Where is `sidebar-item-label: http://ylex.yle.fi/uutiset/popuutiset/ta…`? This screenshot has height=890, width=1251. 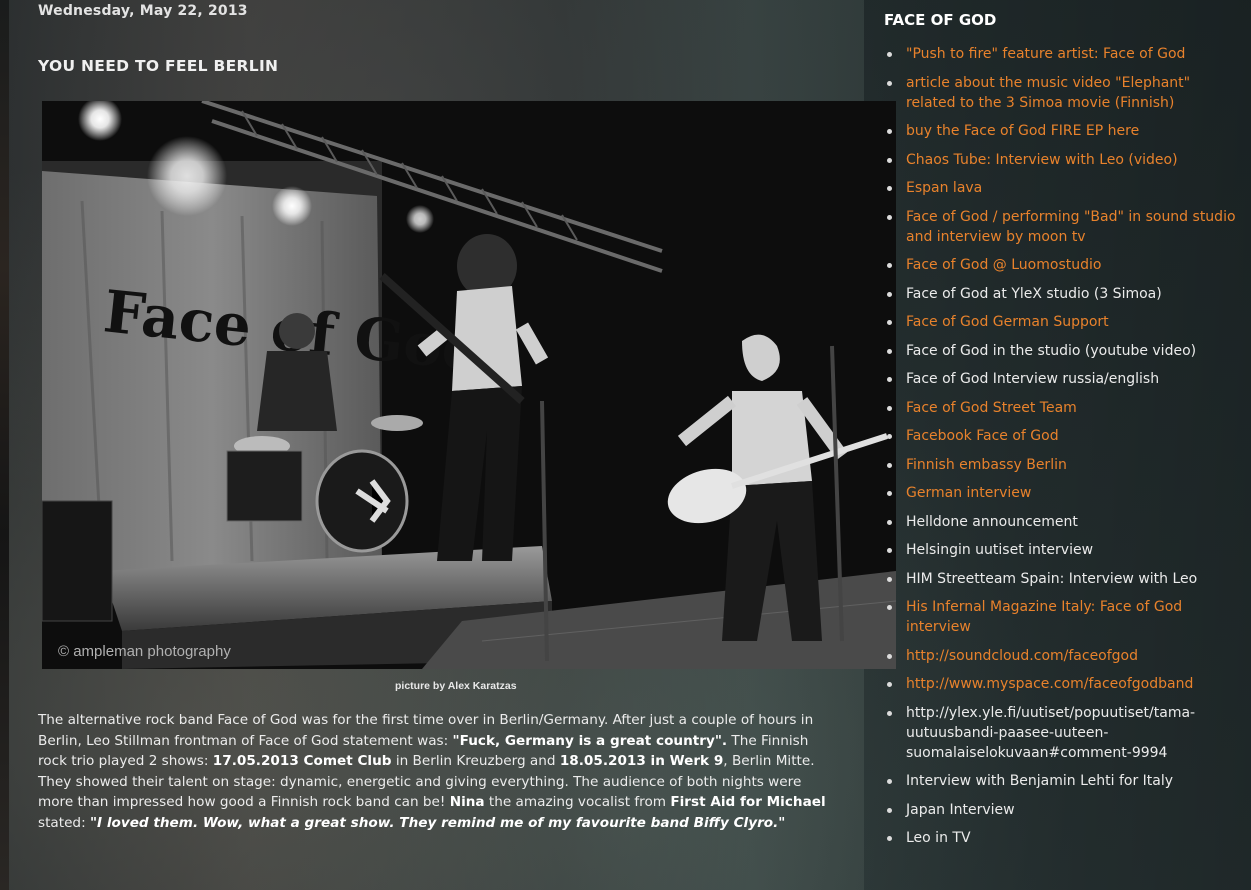 sidebar-item-label: http://ylex.yle.fi/uutiset/popuutiset/ta… is located at coordinates (1050, 733).